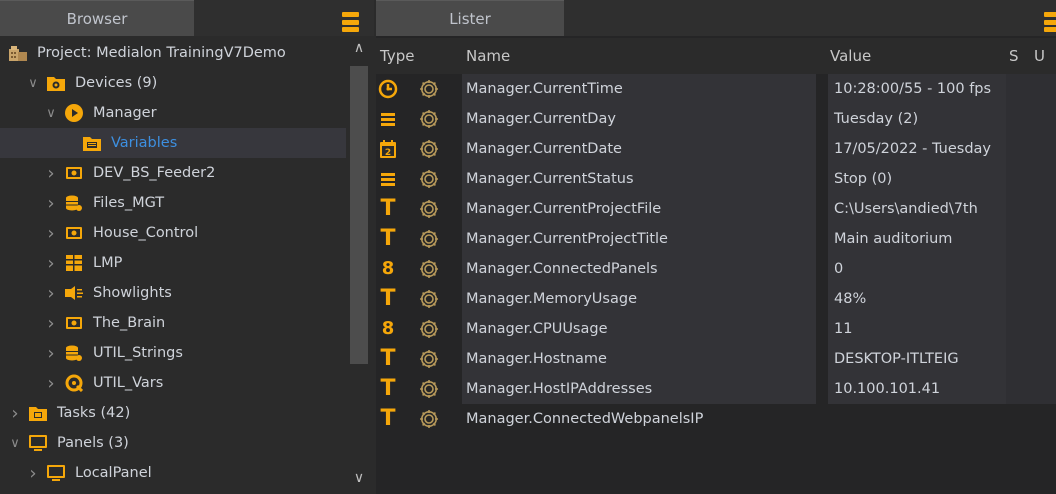  What do you see at coordinates (92, 143) in the screenshot?
I see `variables-folder-icon` at bounding box center [92, 143].